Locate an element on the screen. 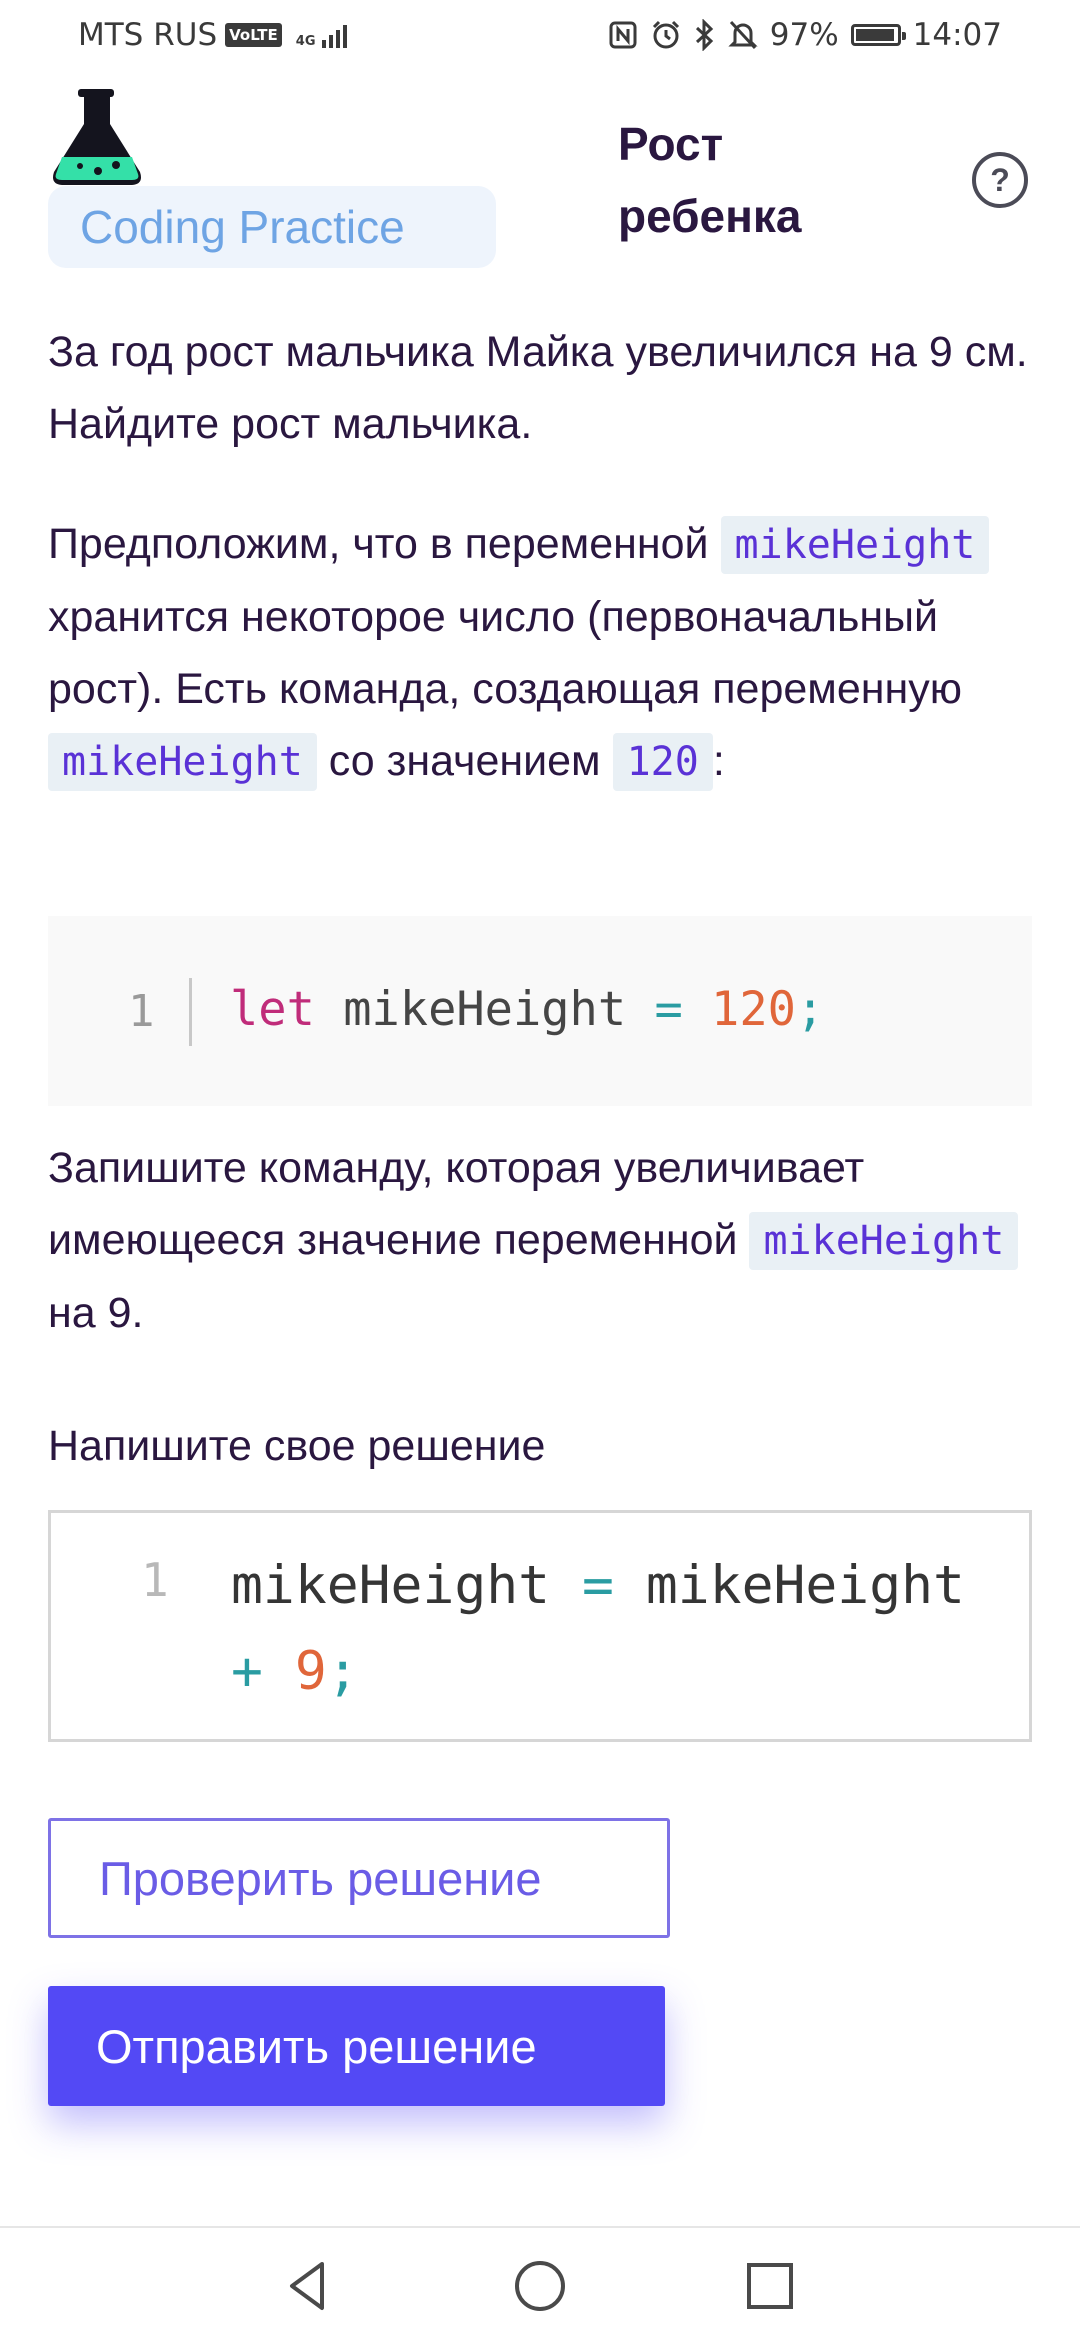 Image resolution: width=1080 pixels, height=2342 pixels. code-operator: + is located at coordinates (247, 1671).